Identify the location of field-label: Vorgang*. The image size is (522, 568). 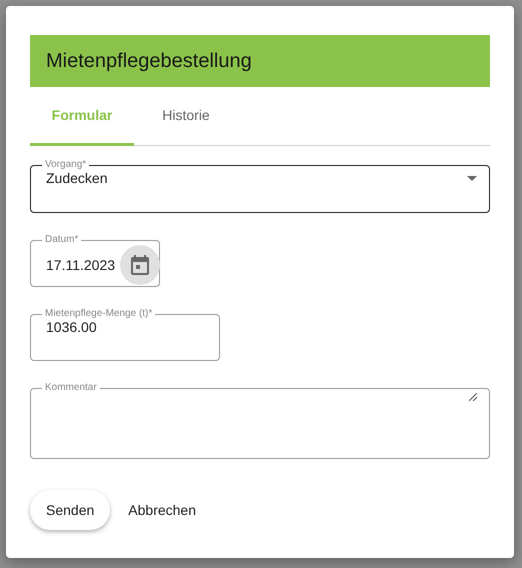
(66, 165).